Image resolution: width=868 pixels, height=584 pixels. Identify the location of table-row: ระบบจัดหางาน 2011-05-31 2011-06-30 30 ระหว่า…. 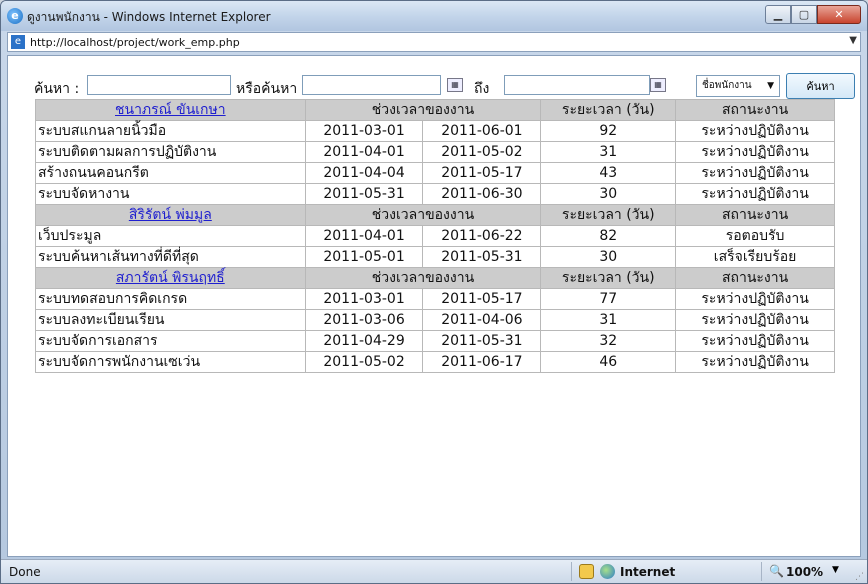
(435, 194).